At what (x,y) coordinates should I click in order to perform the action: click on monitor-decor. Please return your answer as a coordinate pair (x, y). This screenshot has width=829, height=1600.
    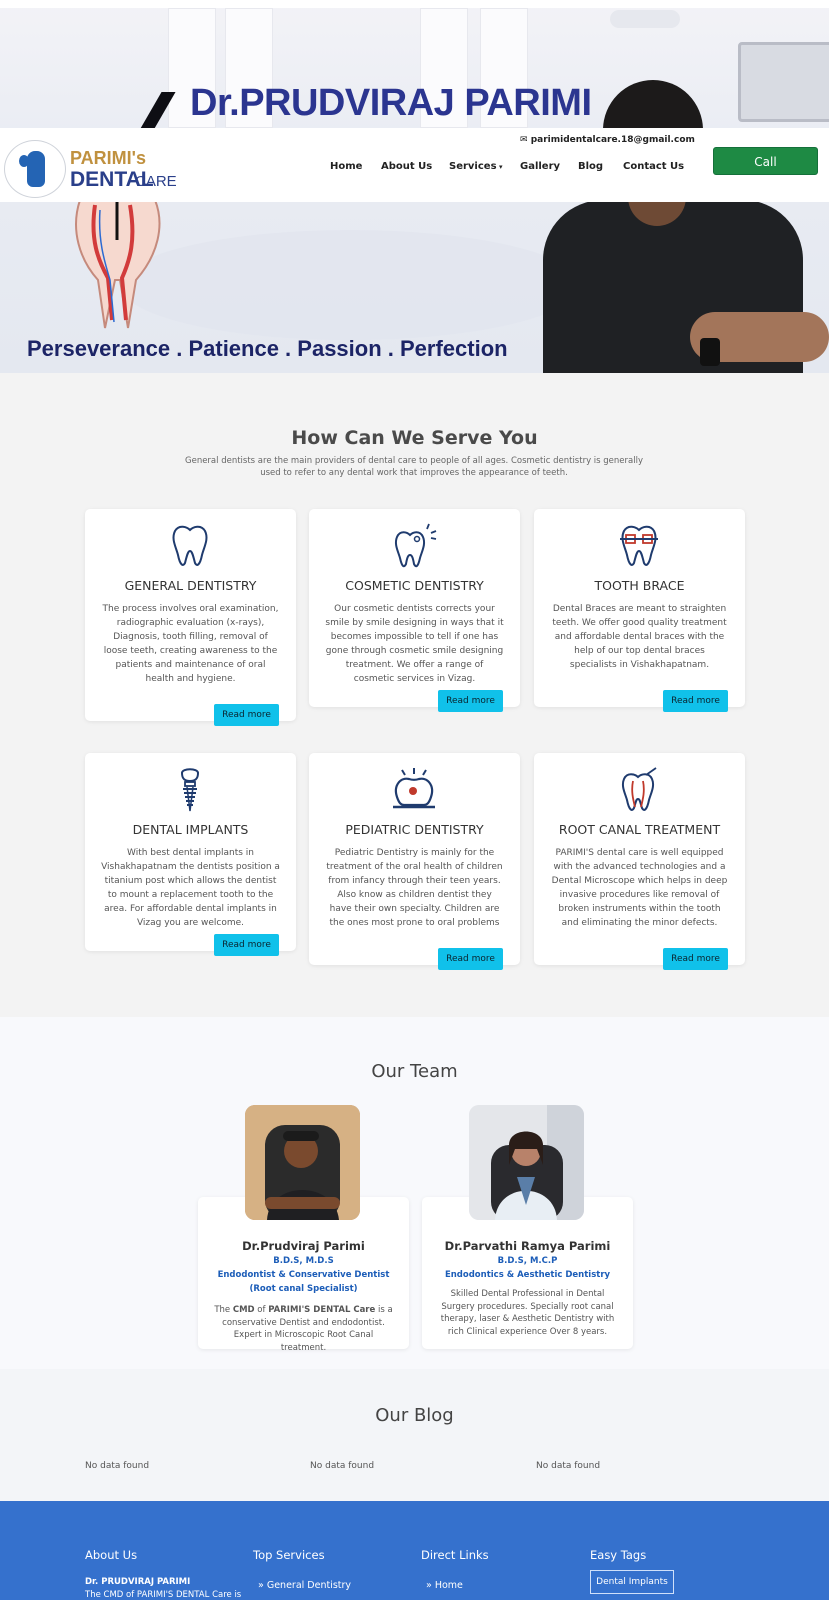
    Looking at the image, I should click on (783, 82).